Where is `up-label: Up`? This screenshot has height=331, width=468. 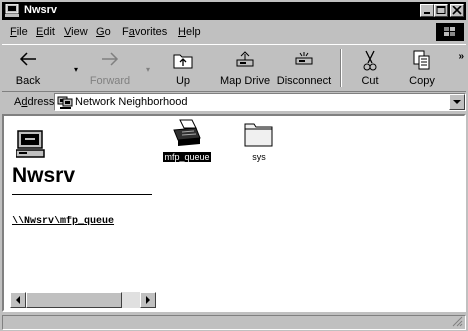 up-label: Up is located at coordinates (183, 81).